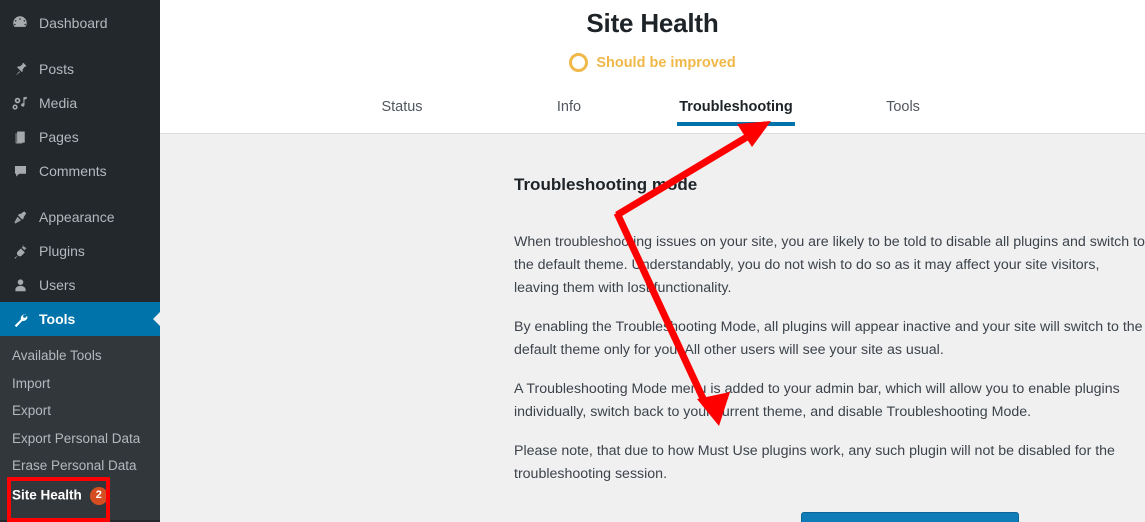 The image size is (1145, 522). What do you see at coordinates (20, 103) in the screenshot?
I see `media-icon` at bounding box center [20, 103].